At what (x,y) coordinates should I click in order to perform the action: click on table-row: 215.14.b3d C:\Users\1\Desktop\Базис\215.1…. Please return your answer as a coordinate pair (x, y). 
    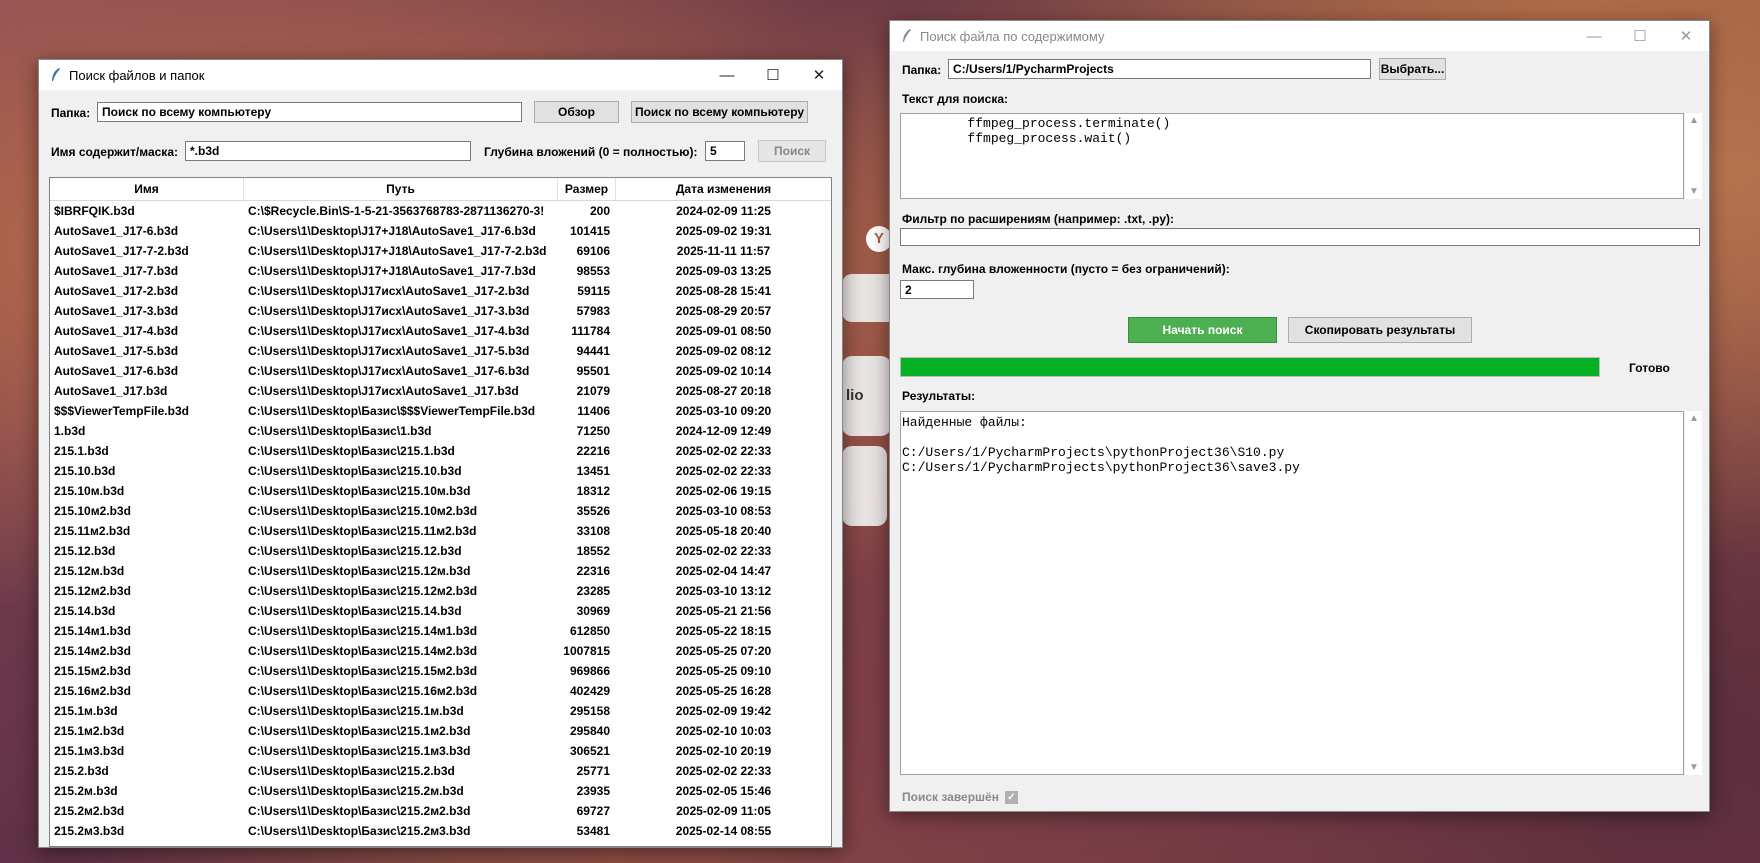
    Looking at the image, I should click on (440, 611).